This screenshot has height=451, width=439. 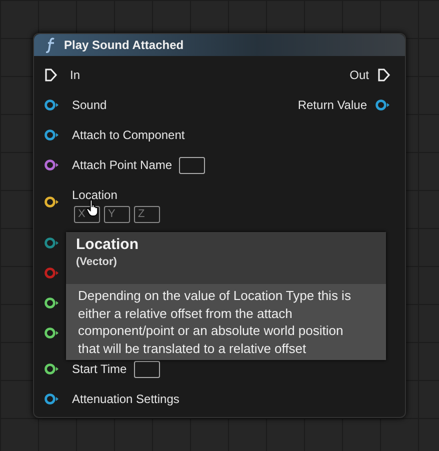 What do you see at coordinates (332, 105) in the screenshot?
I see `pin-label: Return Value` at bounding box center [332, 105].